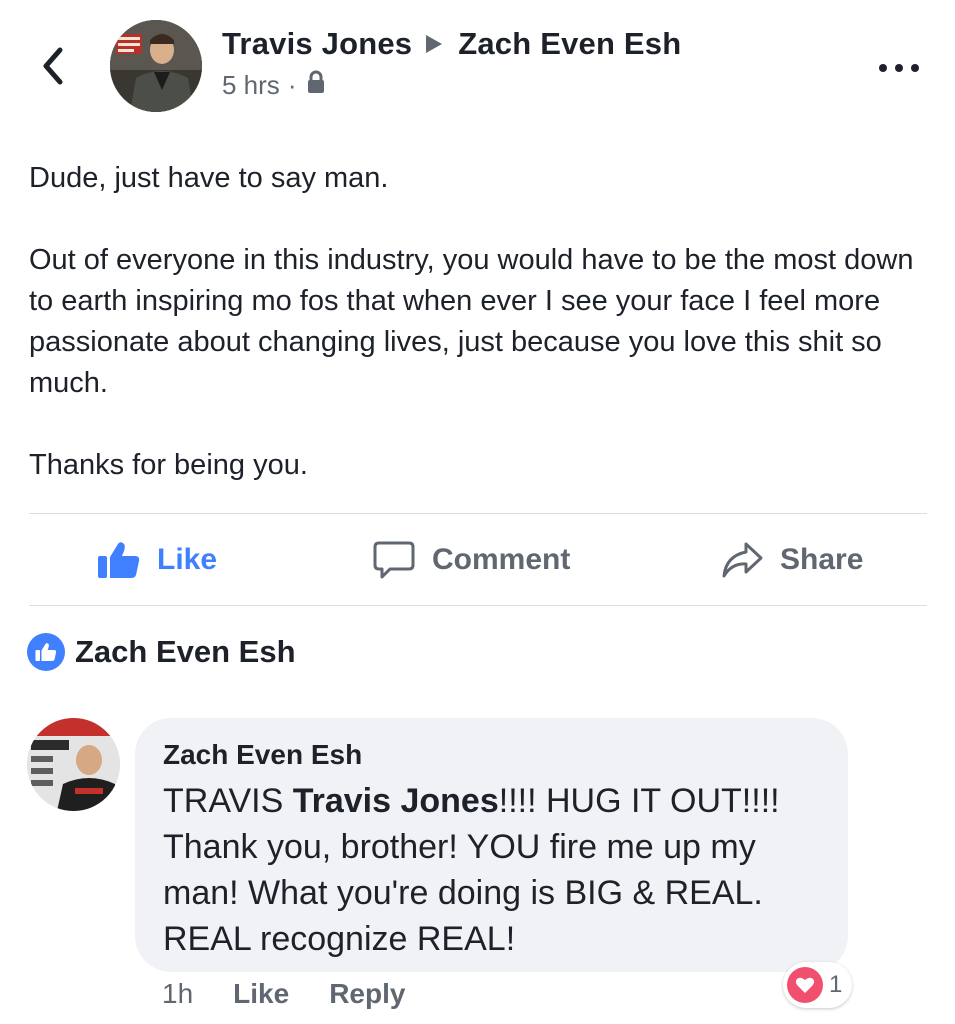 The width and height of the screenshot is (955, 1024). What do you see at coordinates (569, 44) in the screenshot?
I see `target-name: Zach Even Esh` at bounding box center [569, 44].